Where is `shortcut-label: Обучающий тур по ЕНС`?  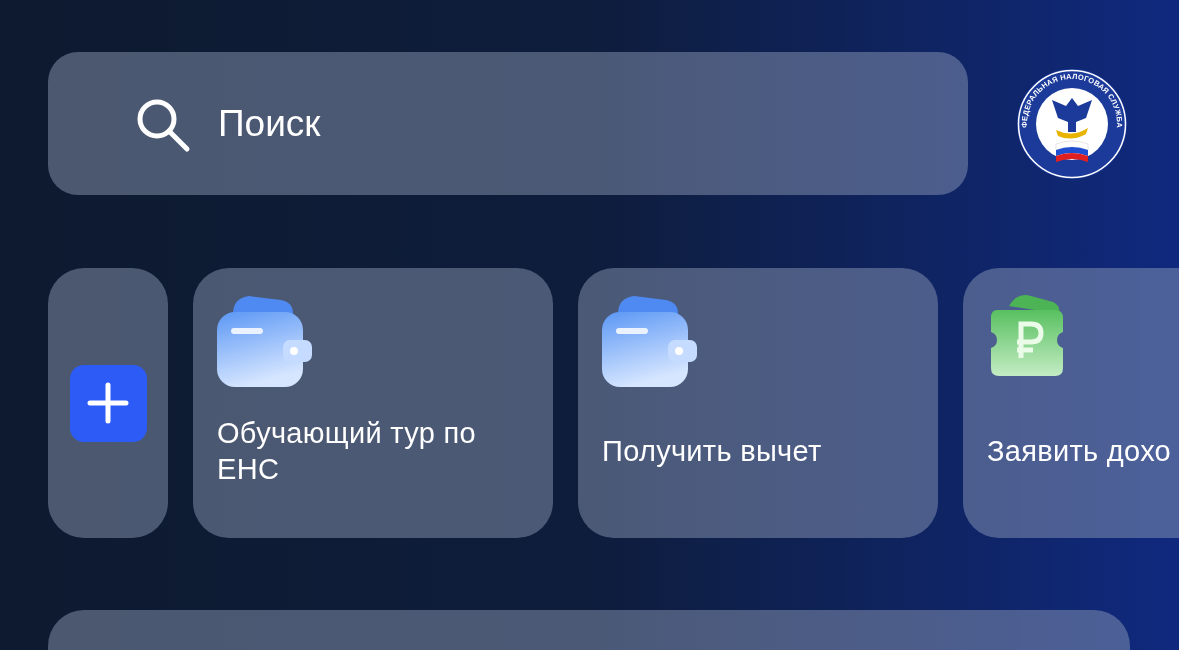 shortcut-label: Обучающий тур по ЕНС is located at coordinates (347, 451).